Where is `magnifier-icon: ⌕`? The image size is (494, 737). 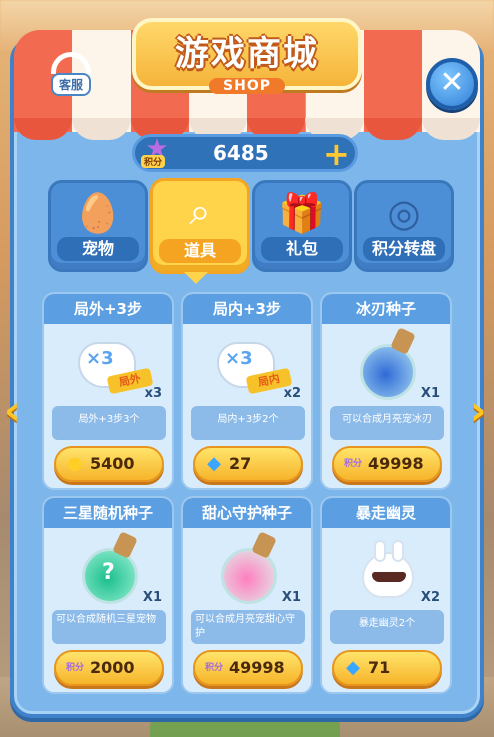 magnifier-icon: ⌕ is located at coordinates (200, 211).